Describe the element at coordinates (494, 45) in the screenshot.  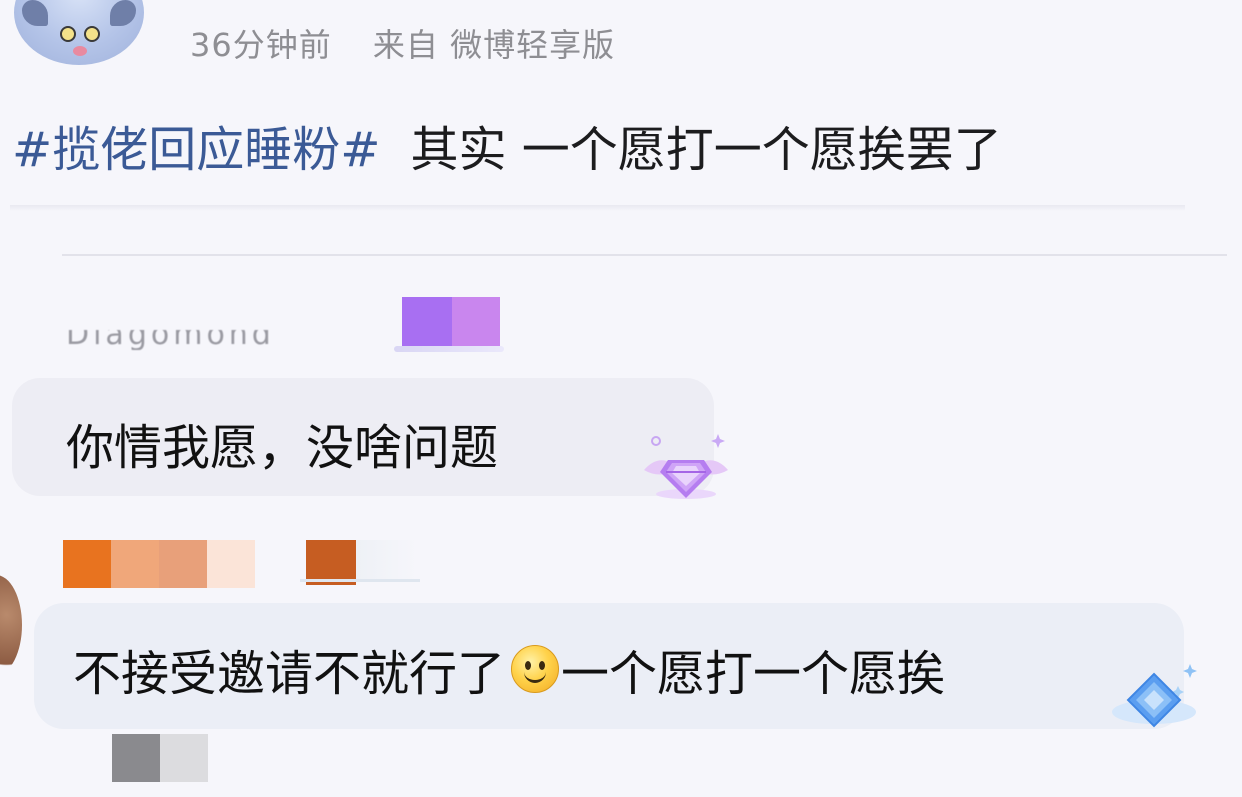
I see `post-source: 来自 微博轻享版` at that location.